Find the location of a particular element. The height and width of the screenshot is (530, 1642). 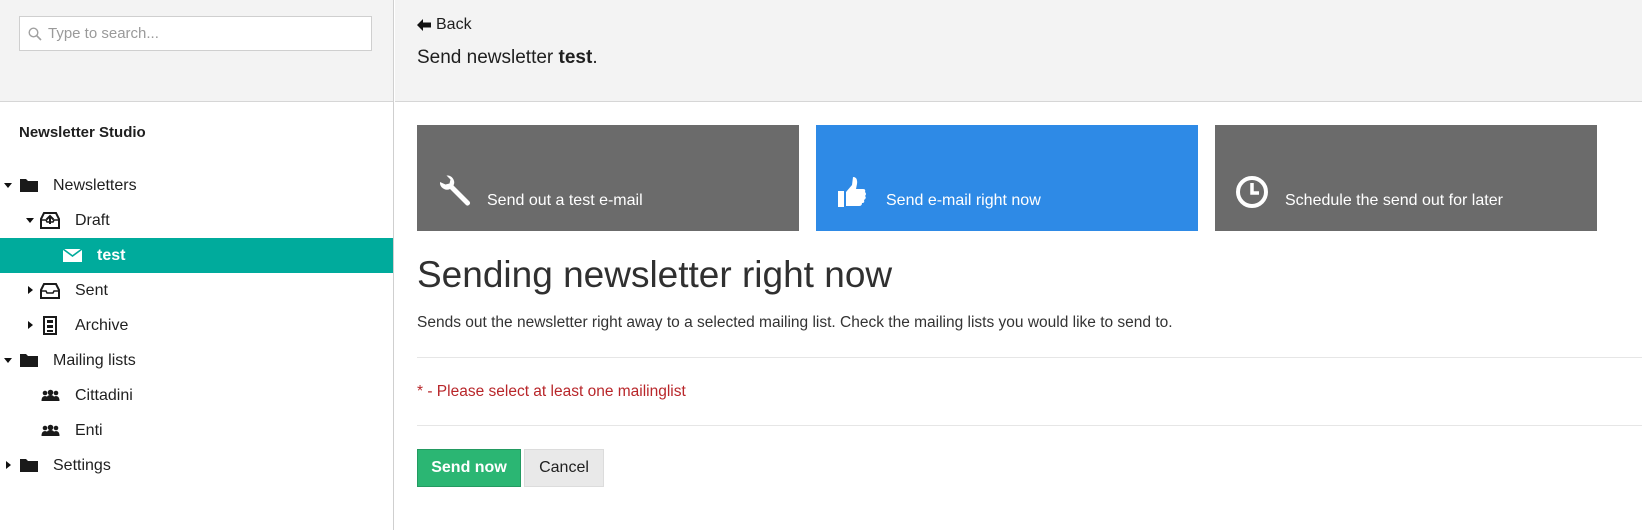

tree-item-label: Newsletters is located at coordinates (95, 185).